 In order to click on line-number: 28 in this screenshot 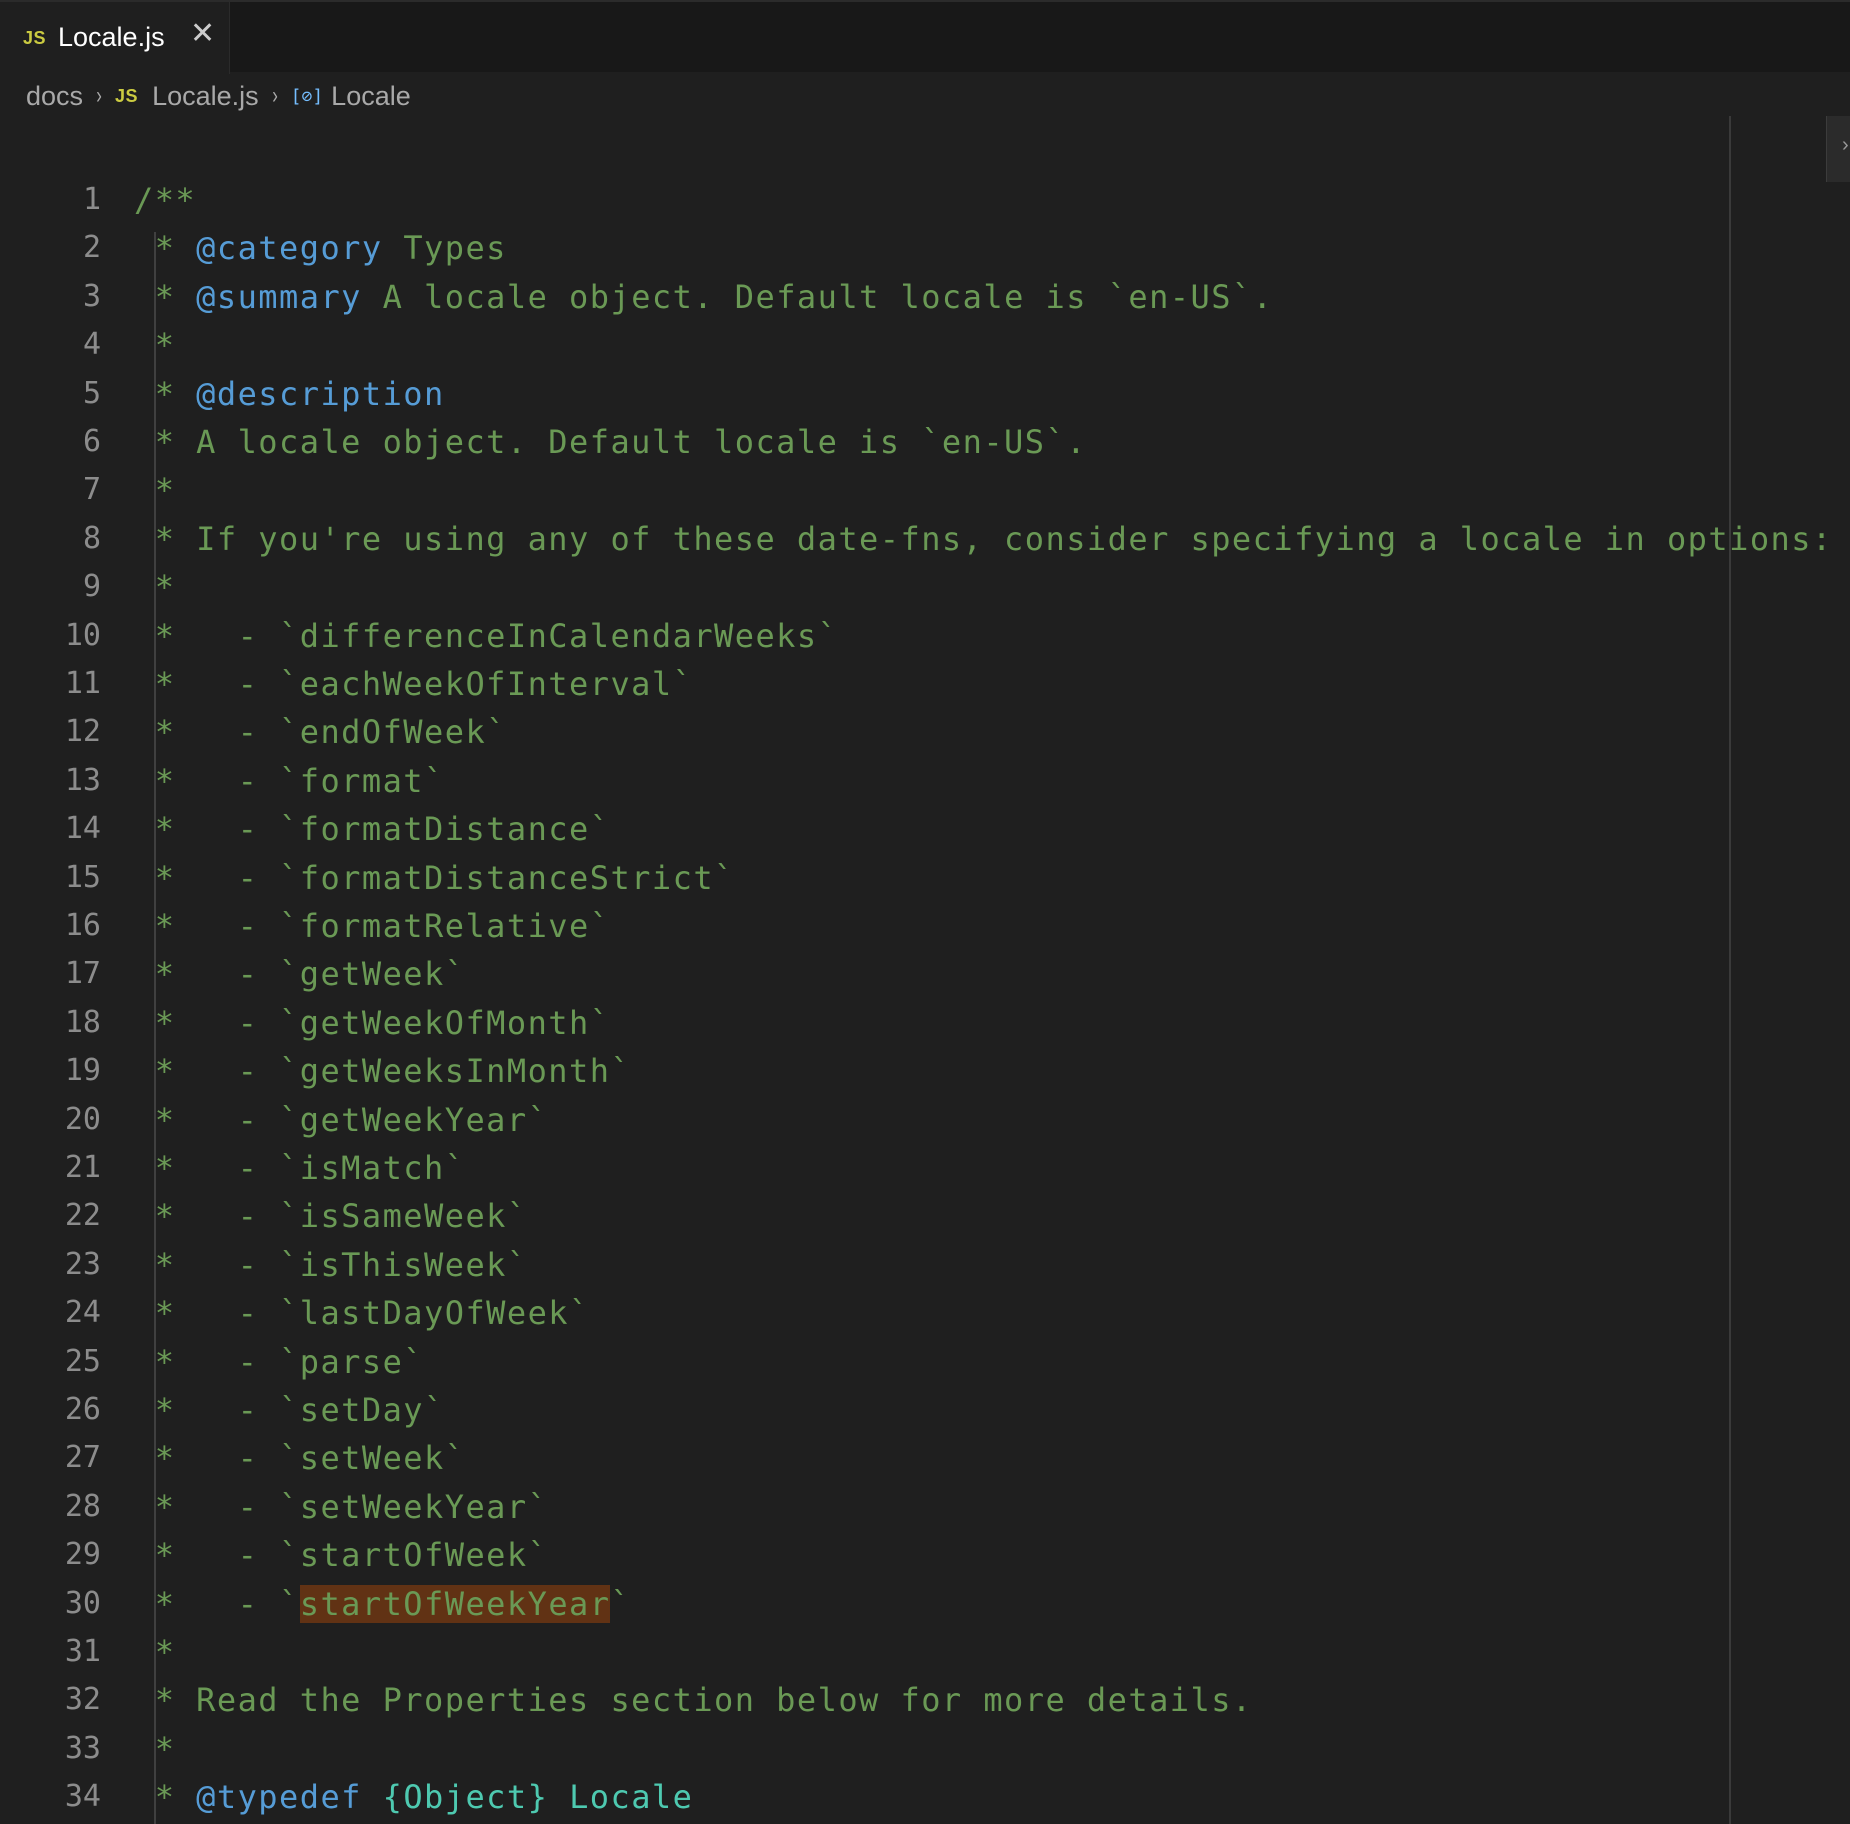, I will do `click(82, 1506)`.